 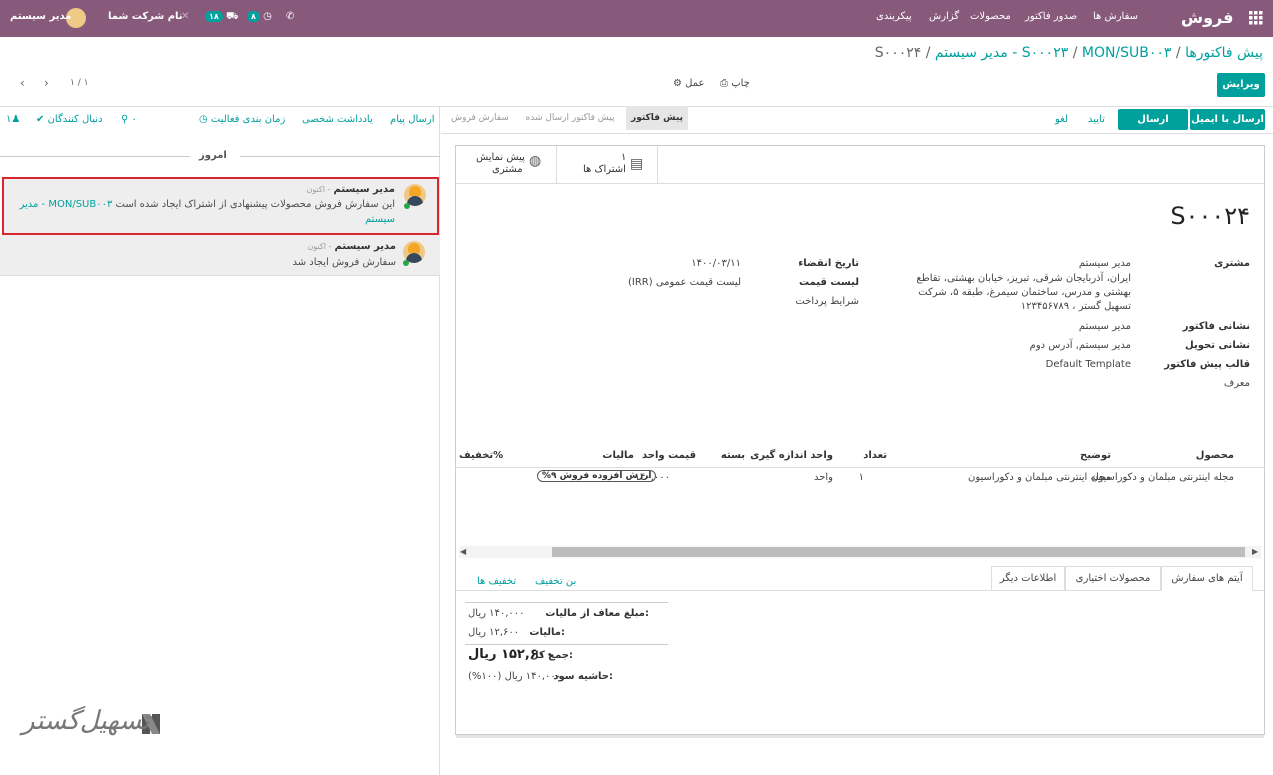 I want to click on row-tax-tag: ارزش افزوده فروش ۹%, so click(x=597, y=476).